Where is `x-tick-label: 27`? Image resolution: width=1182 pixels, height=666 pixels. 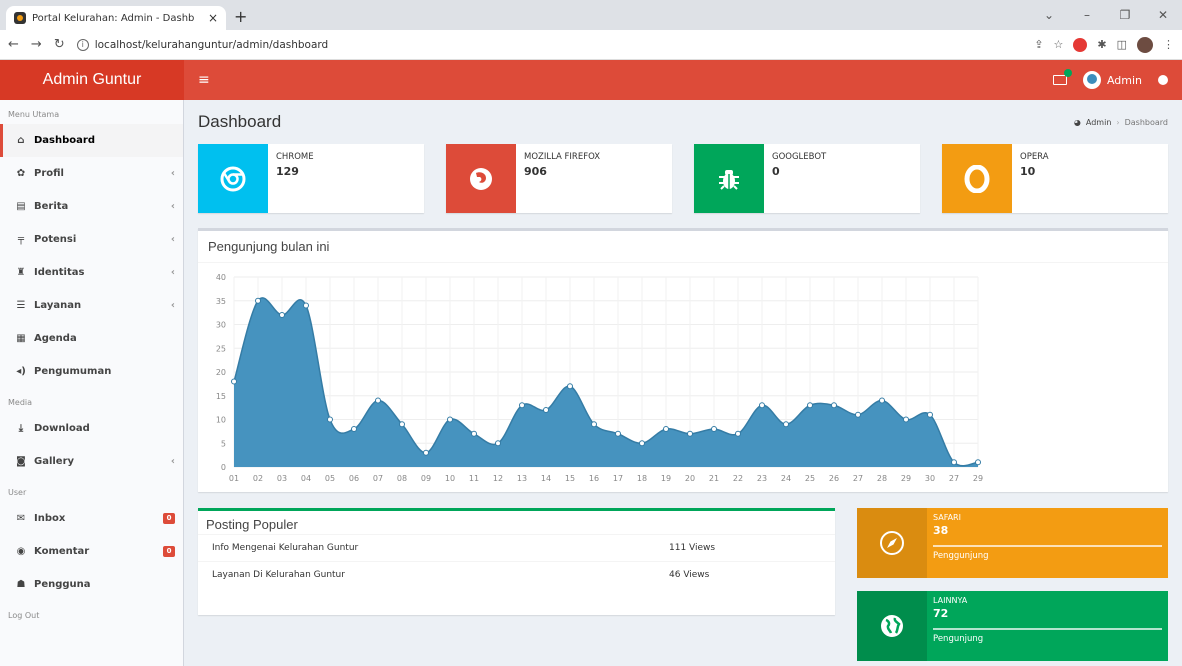 x-tick-label: 27 is located at coordinates (858, 478).